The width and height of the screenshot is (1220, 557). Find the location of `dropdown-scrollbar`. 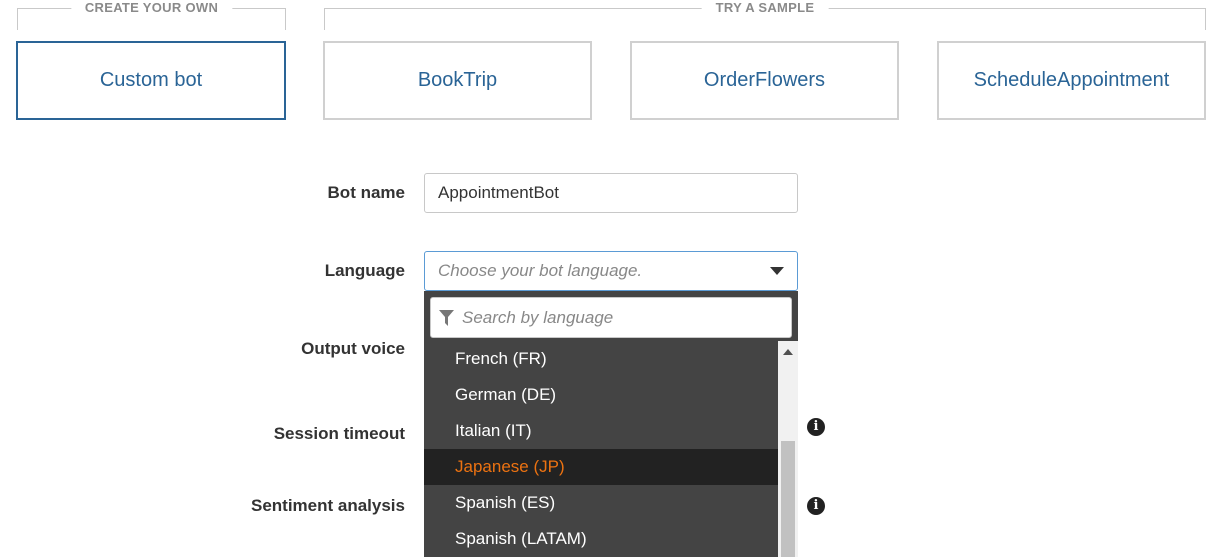

dropdown-scrollbar is located at coordinates (788, 449).